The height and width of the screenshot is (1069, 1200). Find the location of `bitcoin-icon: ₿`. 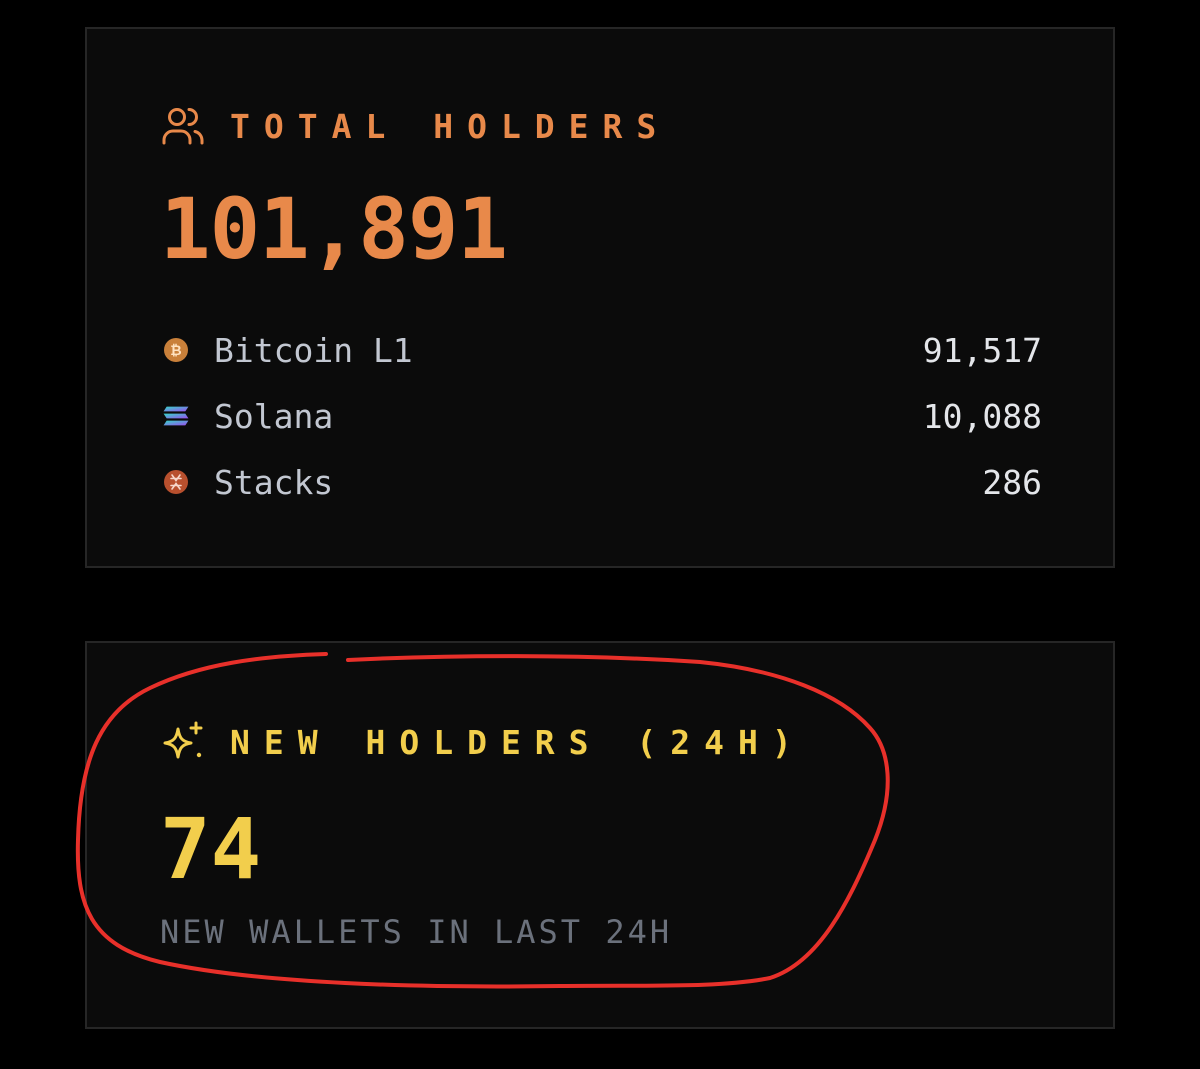

bitcoin-icon: ₿ is located at coordinates (176, 350).